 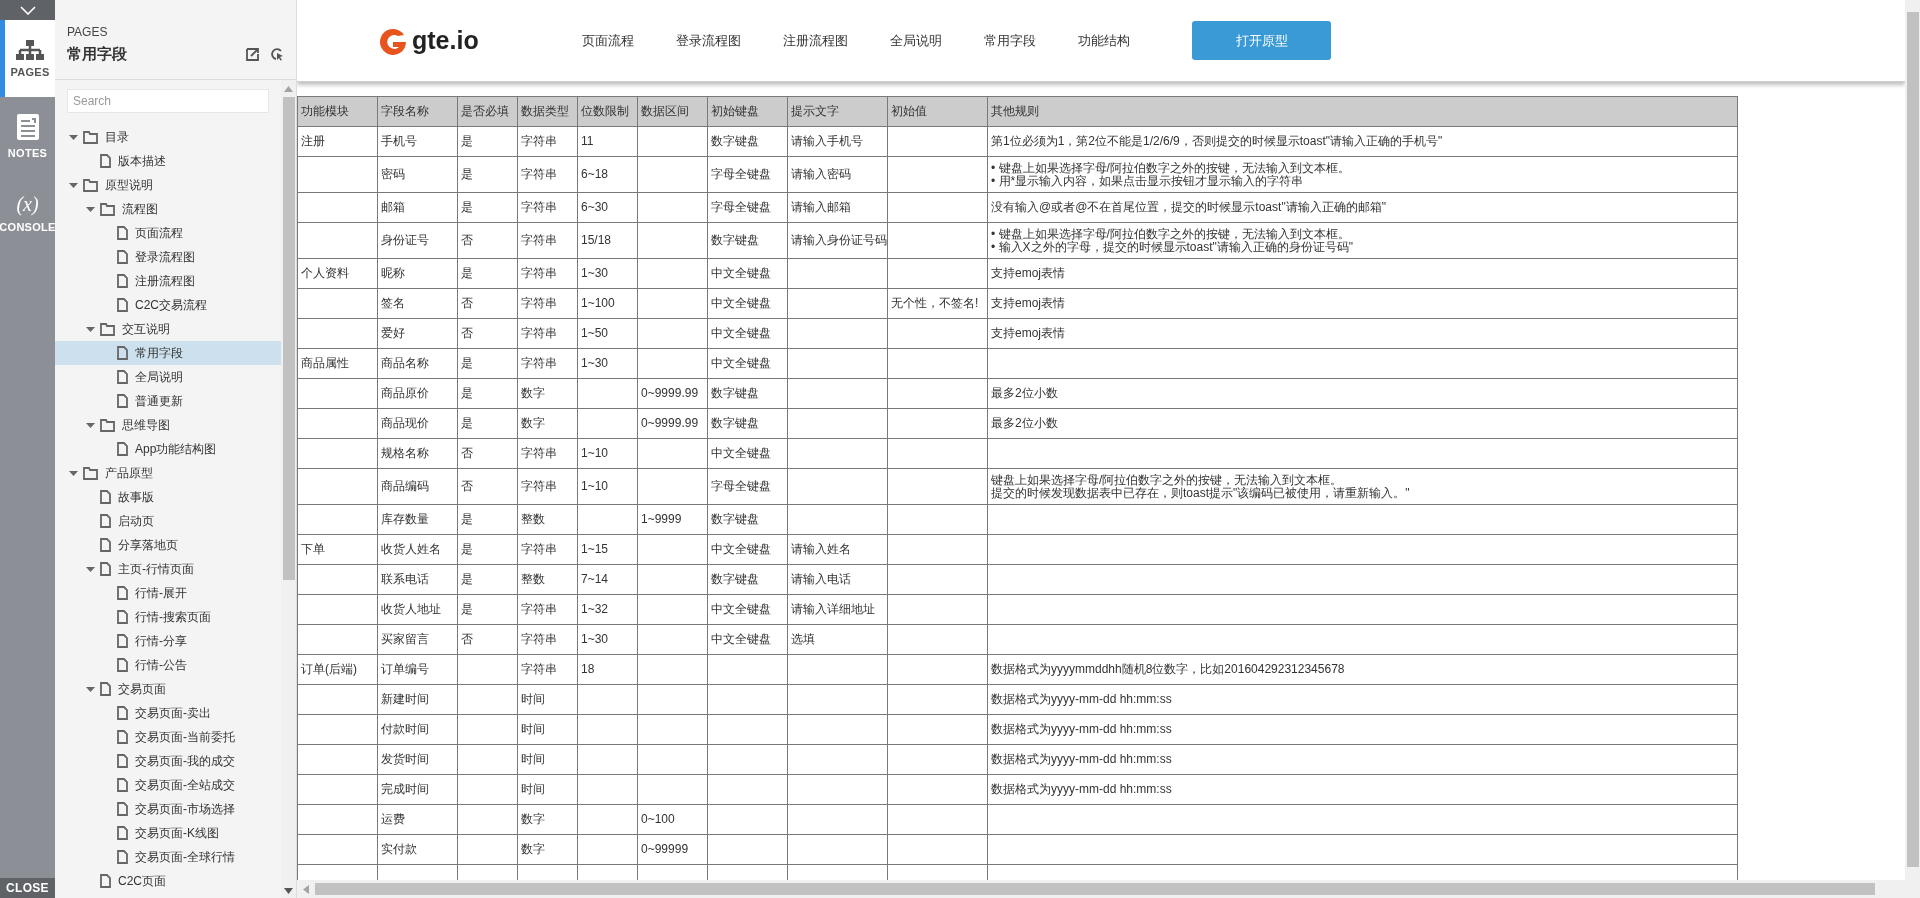 What do you see at coordinates (27, 58) in the screenshot?
I see `pages-tab: PAGES` at bounding box center [27, 58].